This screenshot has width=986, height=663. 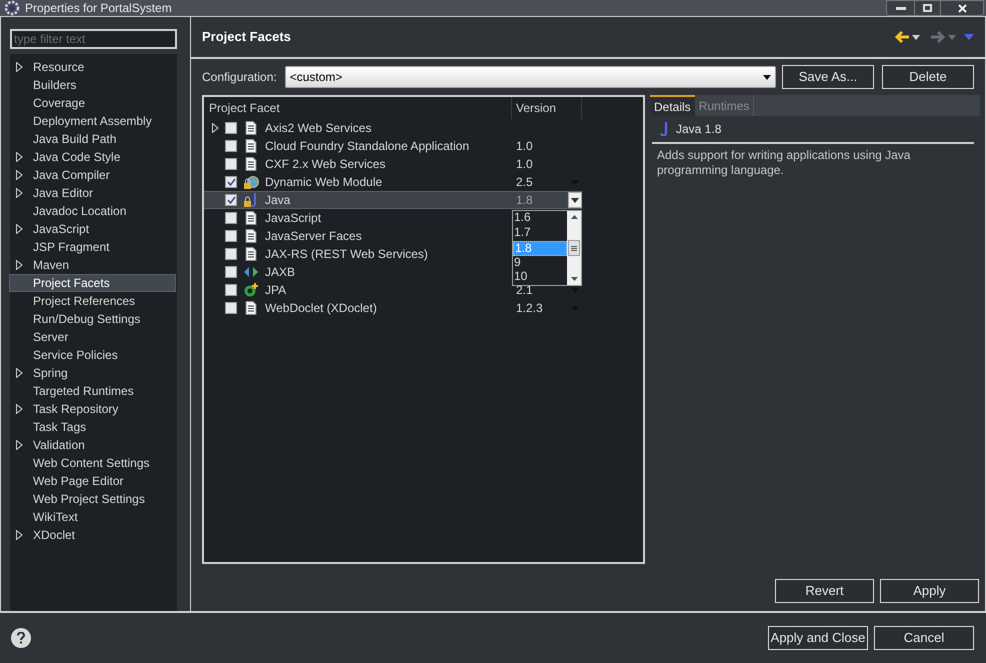 What do you see at coordinates (78, 481) in the screenshot?
I see `sidebar-item: Web Page Editor` at bounding box center [78, 481].